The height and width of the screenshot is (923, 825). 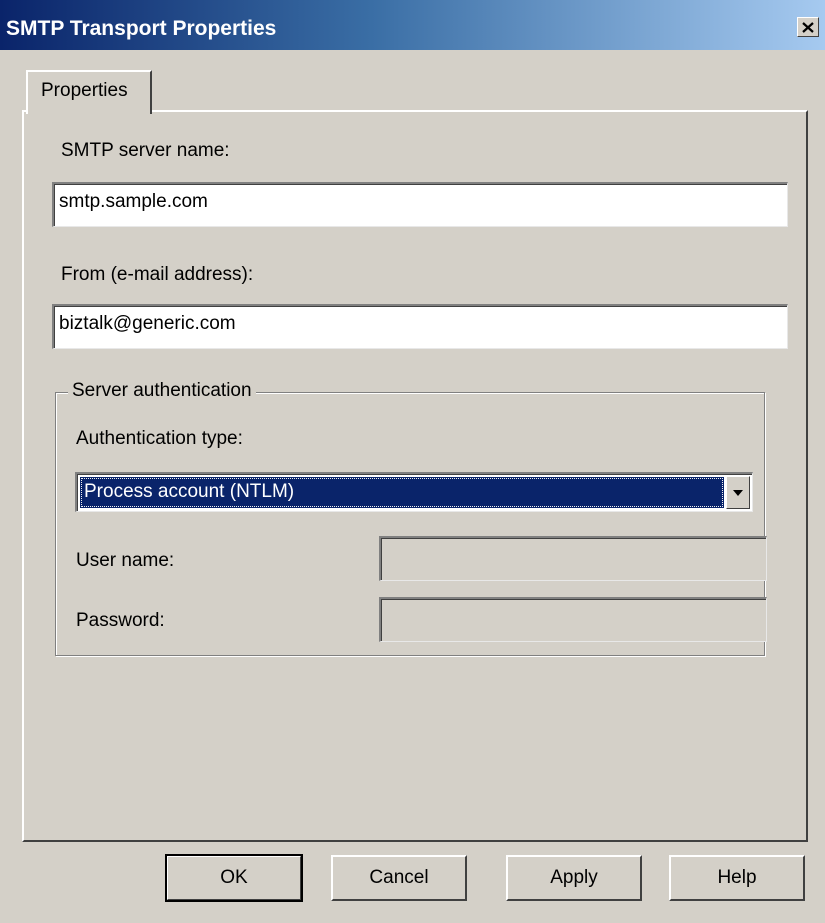 What do you see at coordinates (84, 90) in the screenshot?
I see `tab-properties-label: Properties` at bounding box center [84, 90].